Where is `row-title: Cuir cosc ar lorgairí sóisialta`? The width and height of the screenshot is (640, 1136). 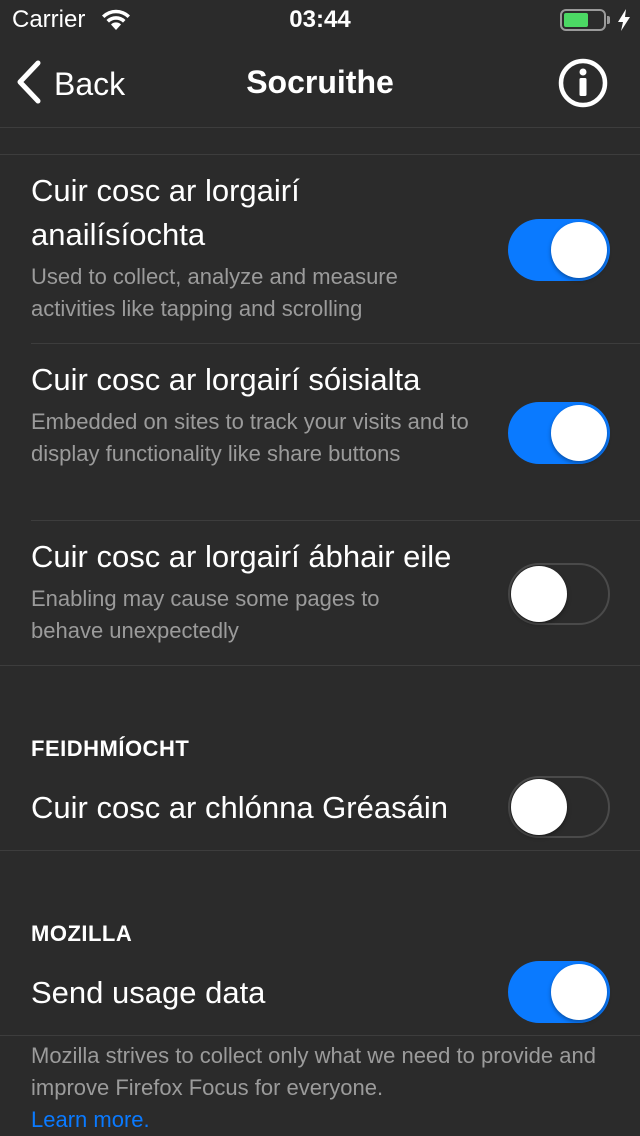
row-title: Cuir cosc ar lorgairí sóisialta is located at coordinates (226, 379).